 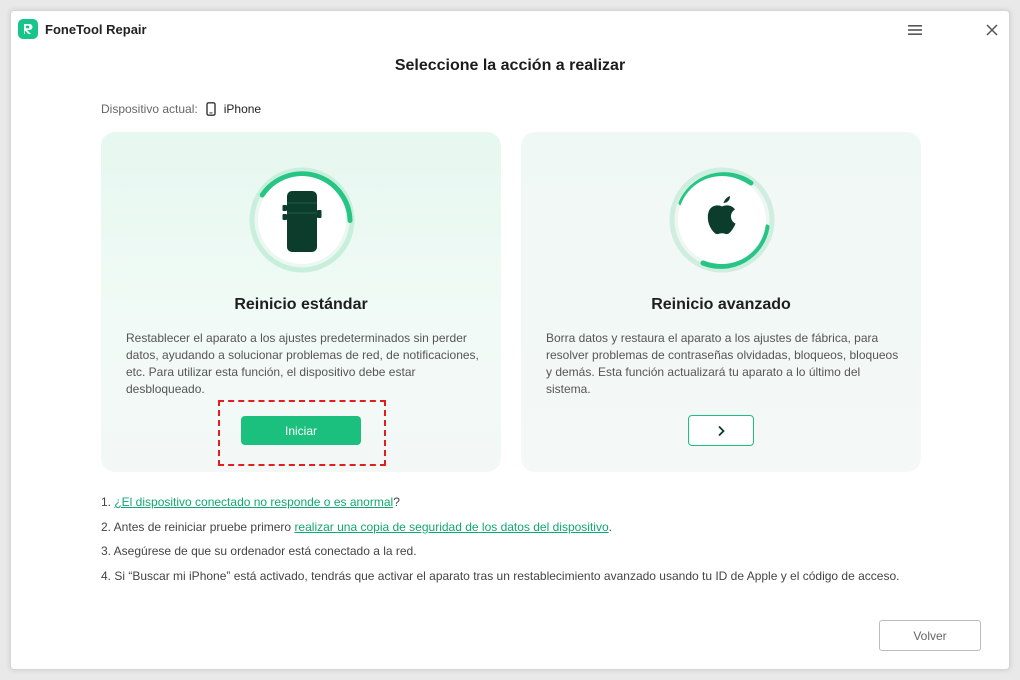 I want to click on advanced-next-button, so click(x=721, y=430).